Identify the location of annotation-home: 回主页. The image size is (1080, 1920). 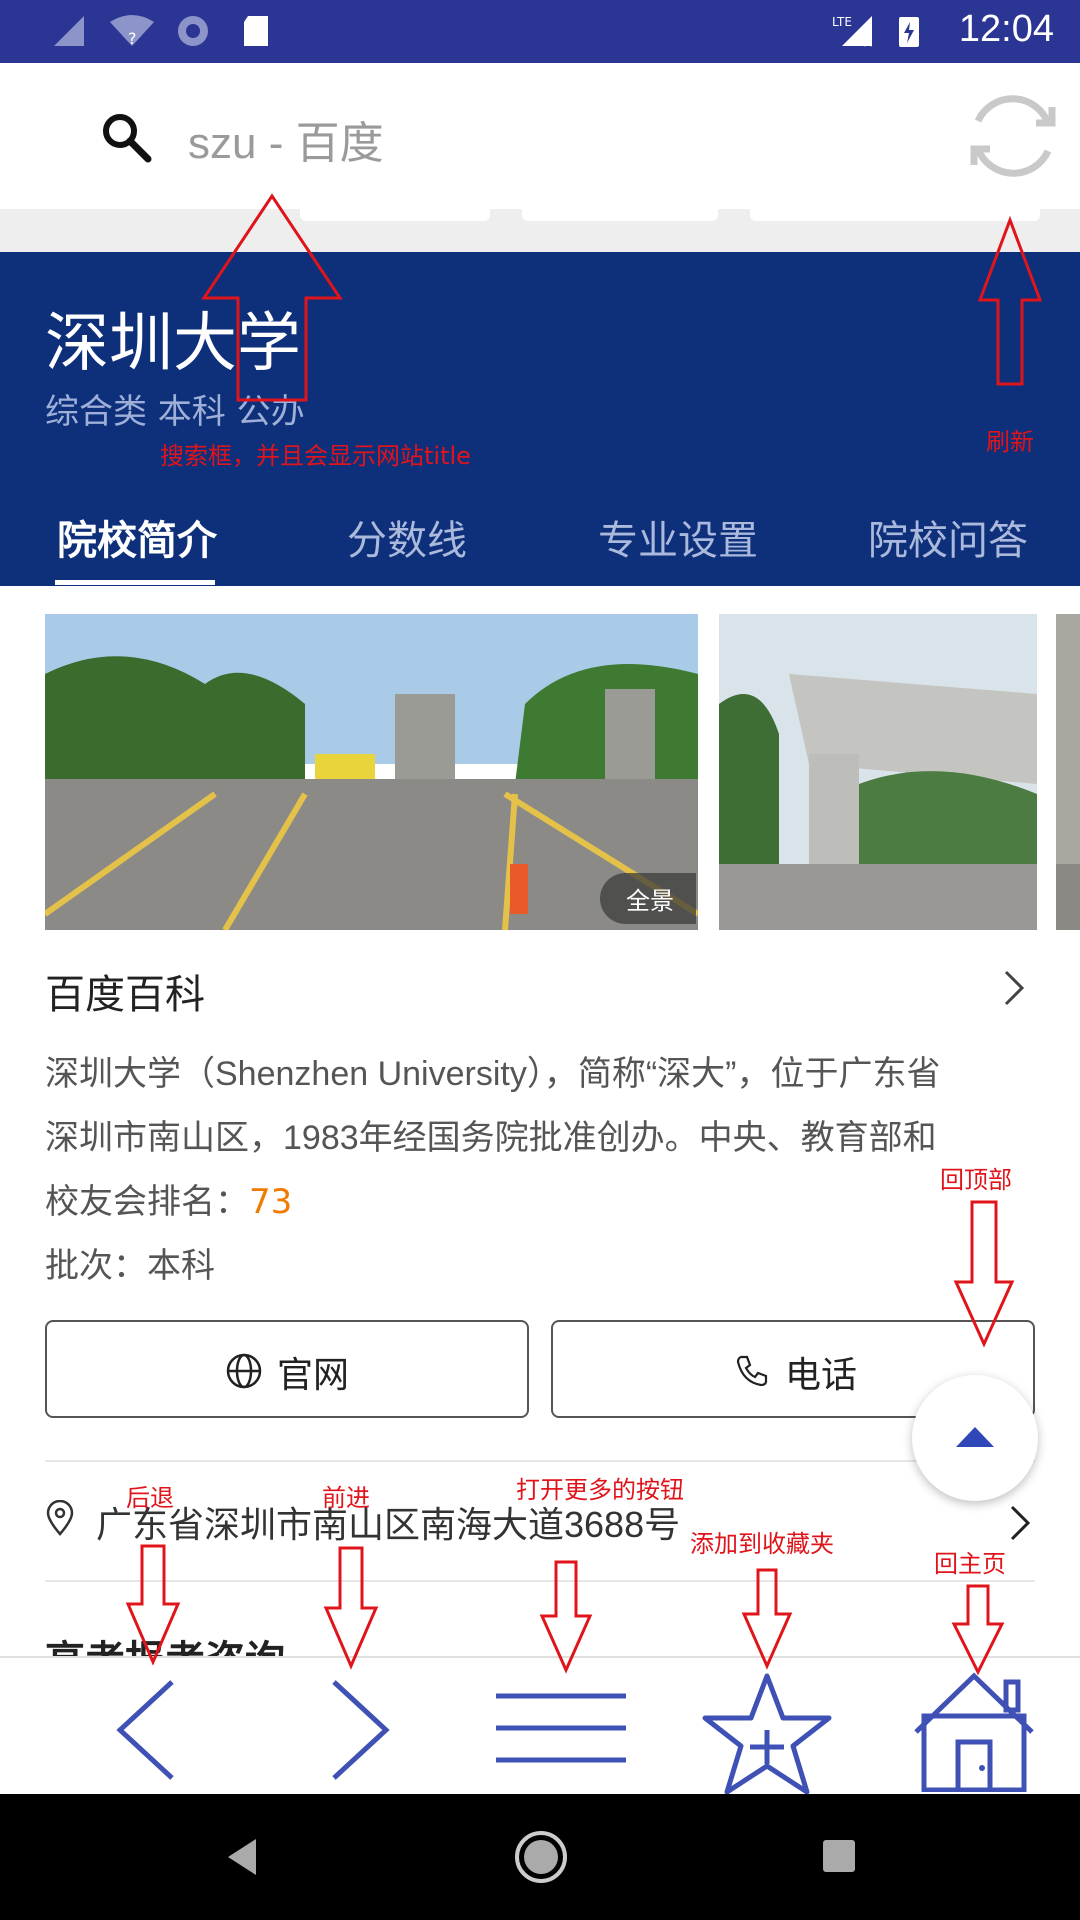
(970, 1564).